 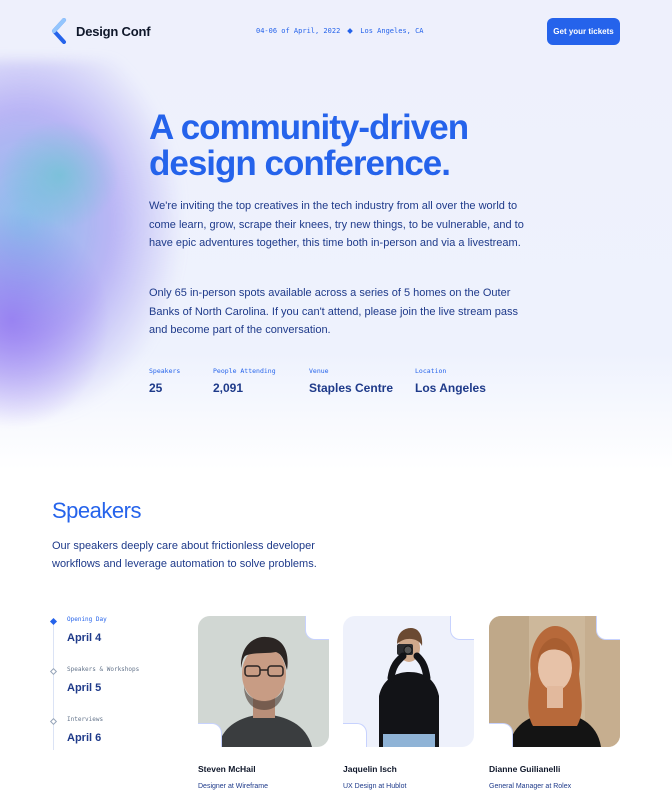 I want to click on stat-value: Staples Centre, so click(x=351, y=388).